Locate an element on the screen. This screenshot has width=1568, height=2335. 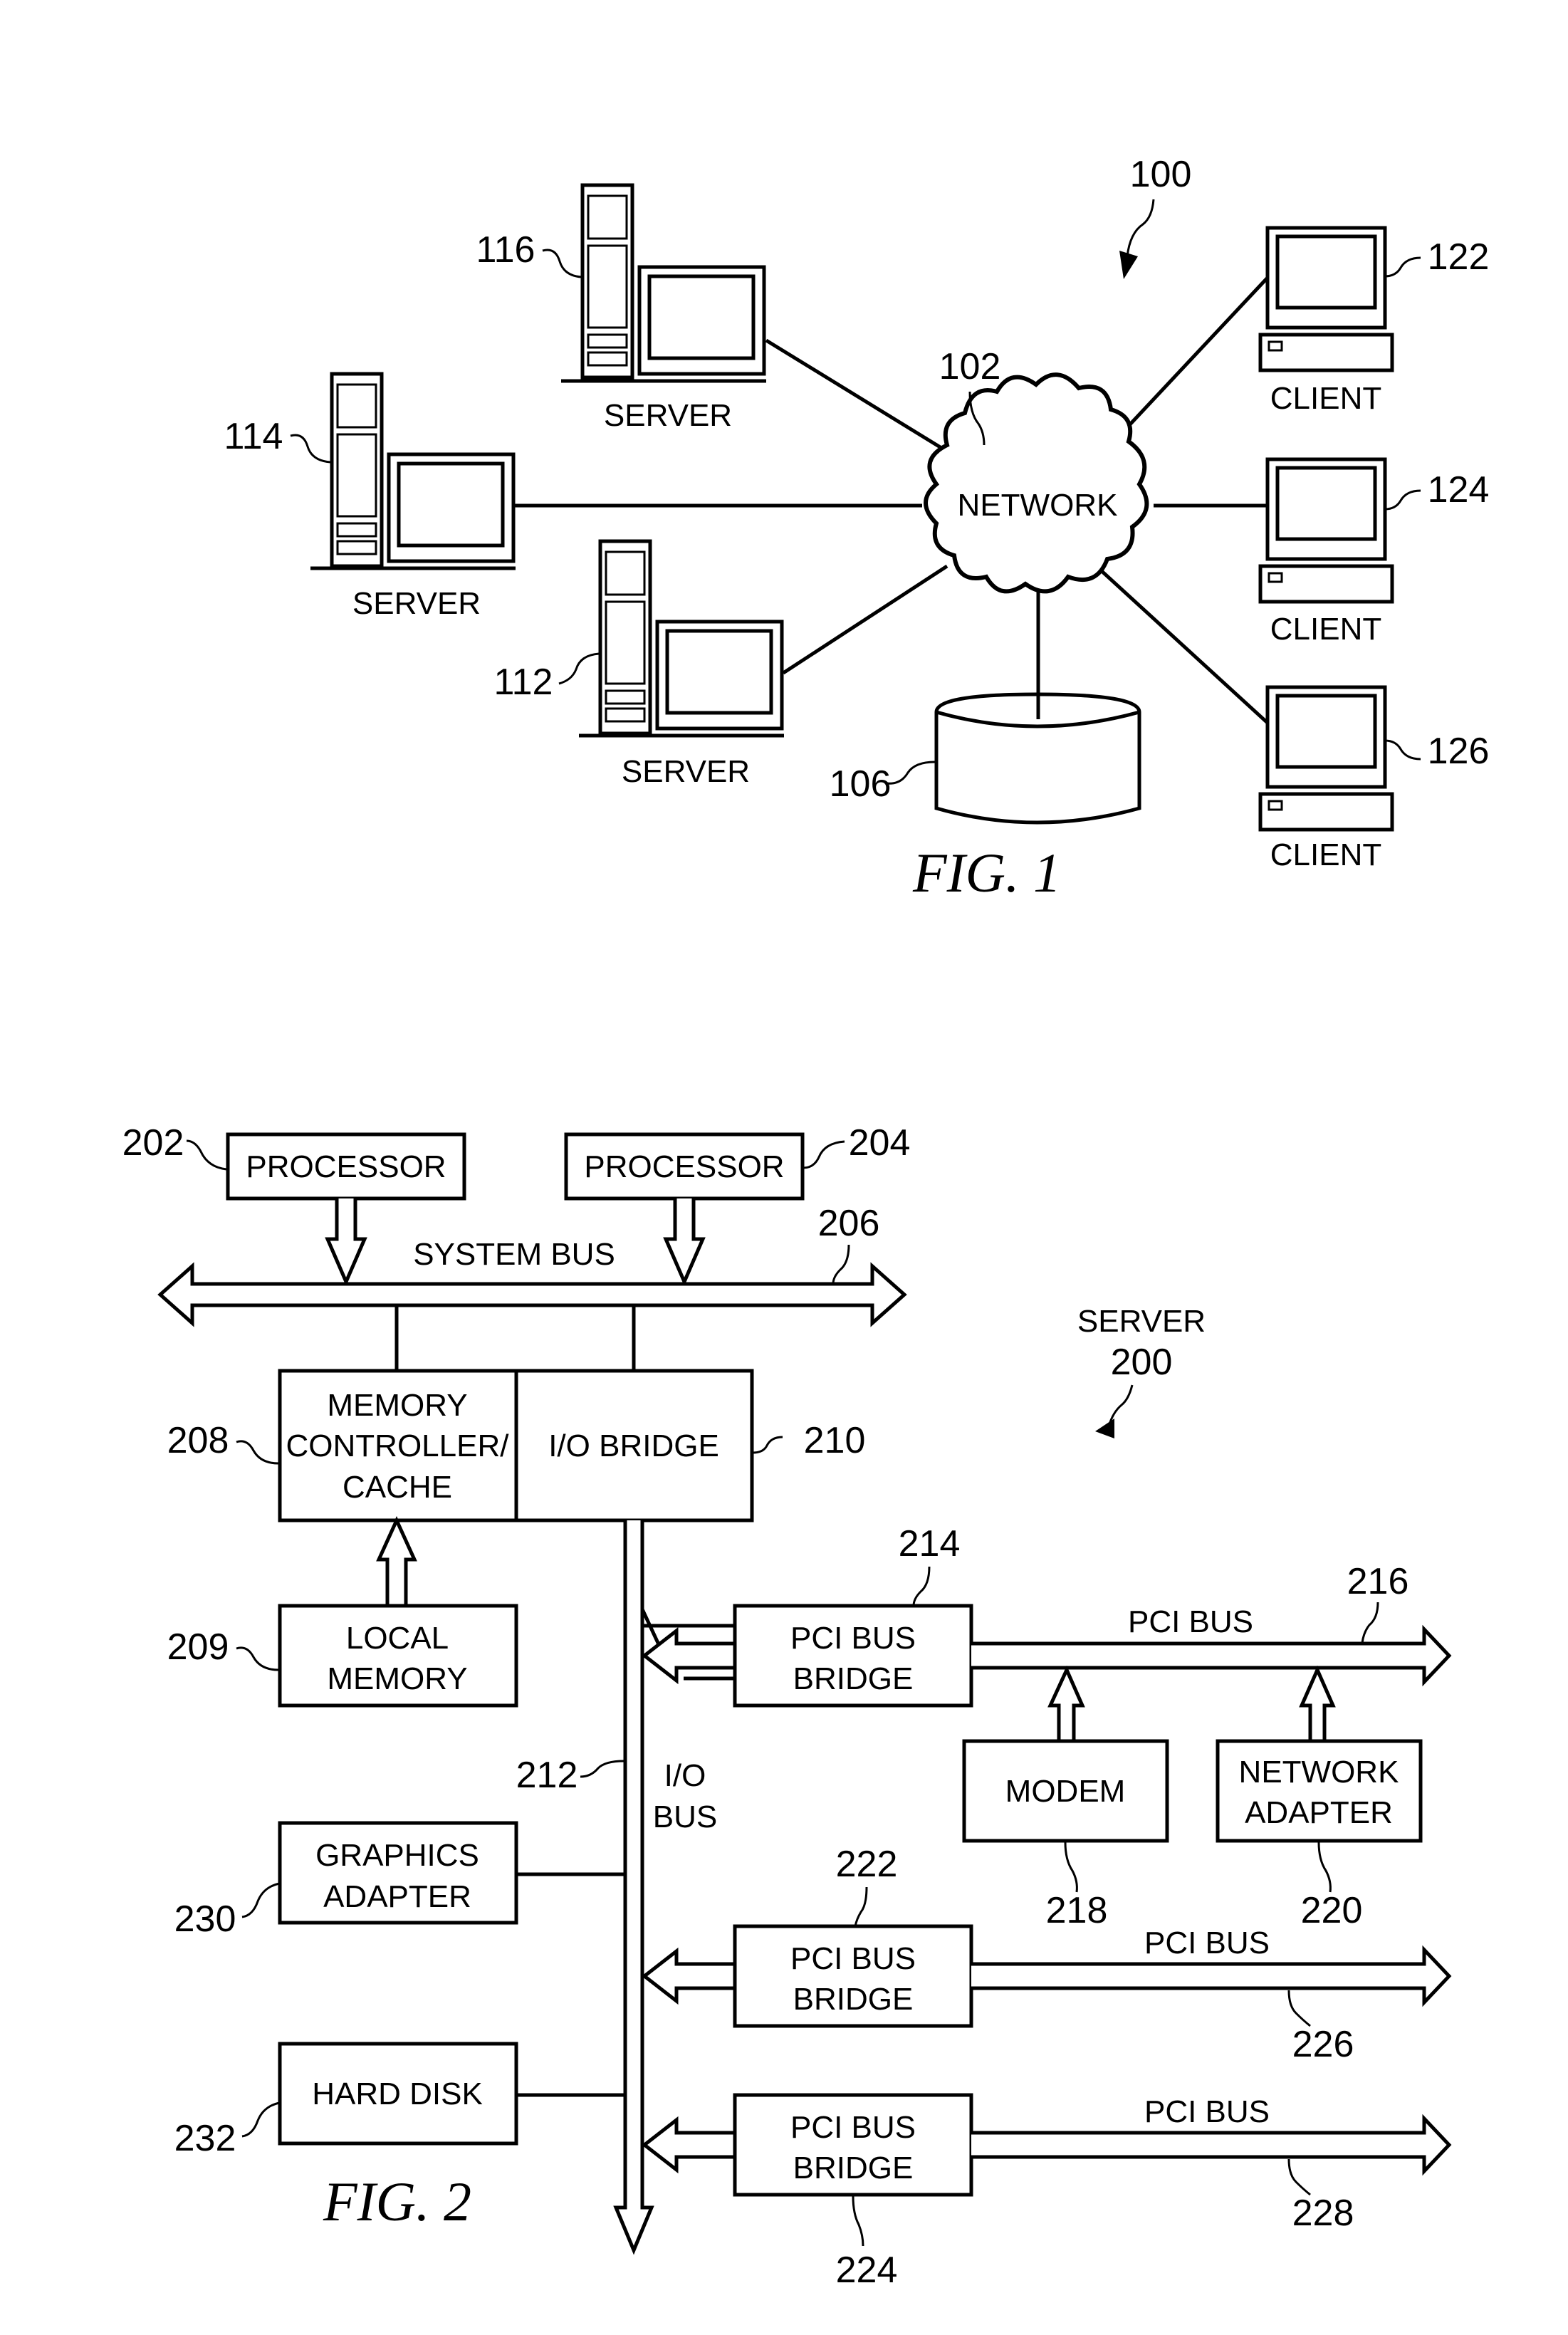
ref-124: 124 is located at coordinates (1459, 490).